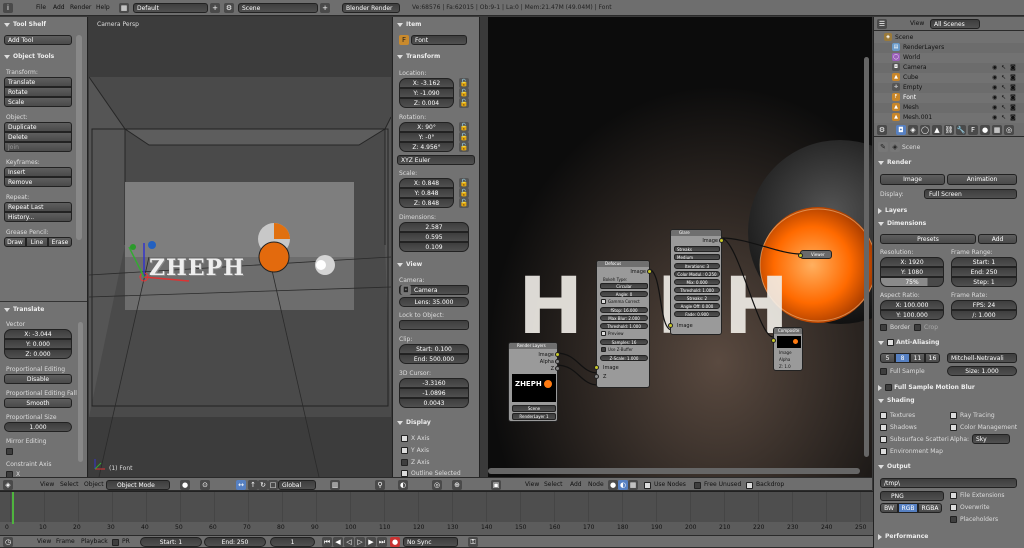  Describe the element at coordinates (901, 130) in the screenshot. I see `render-tab-icon: ◘` at that location.